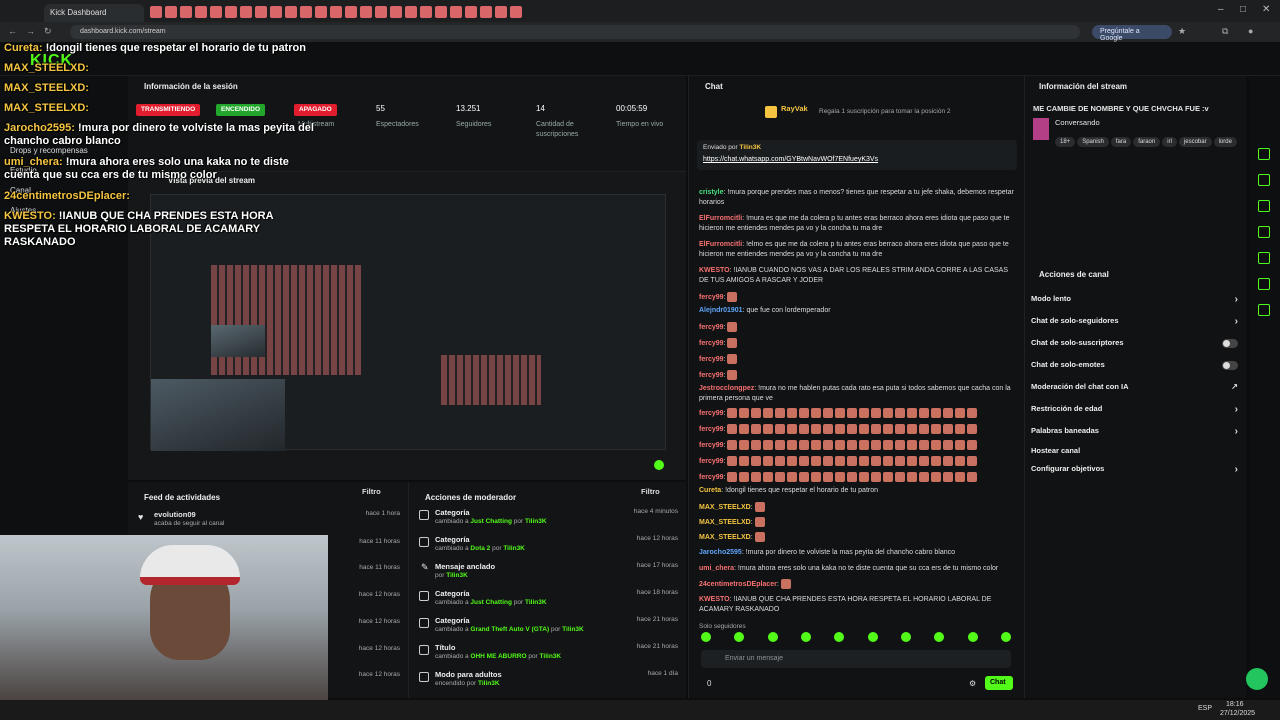 Image resolution: width=1280 pixels, height=720 pixels. What do you see at coordinates (1074, 274) in the screenshot?
I see `channel-actions-title: Acciones de canal` at bounding box center [1074, 274].